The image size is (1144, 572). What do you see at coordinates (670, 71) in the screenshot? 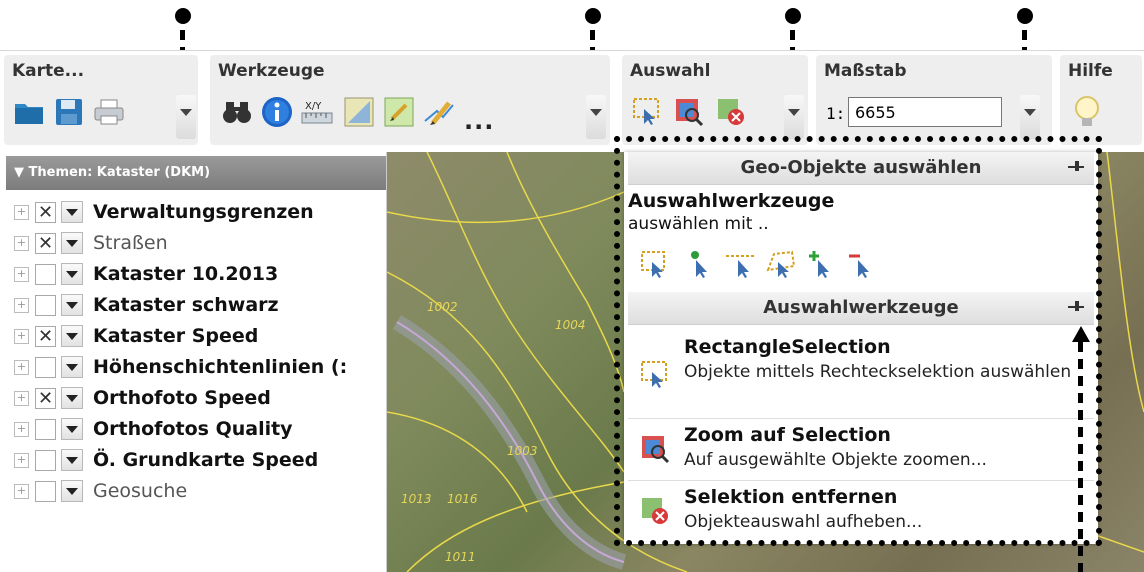
I see `group-title-auswahl: Auswahl` at bounding box center [670, 71].